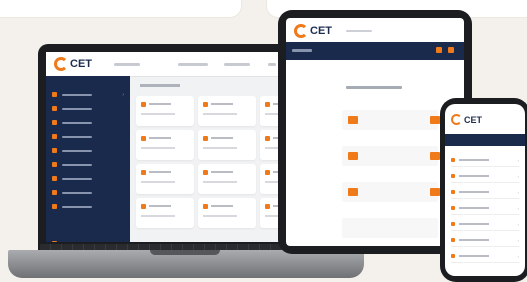 This screenshot has height=282, width=527. What do you see at coordinates (88, 164) in the screenshot?
I see `sidebar-item-tasks` at bounding box center [88, 164].